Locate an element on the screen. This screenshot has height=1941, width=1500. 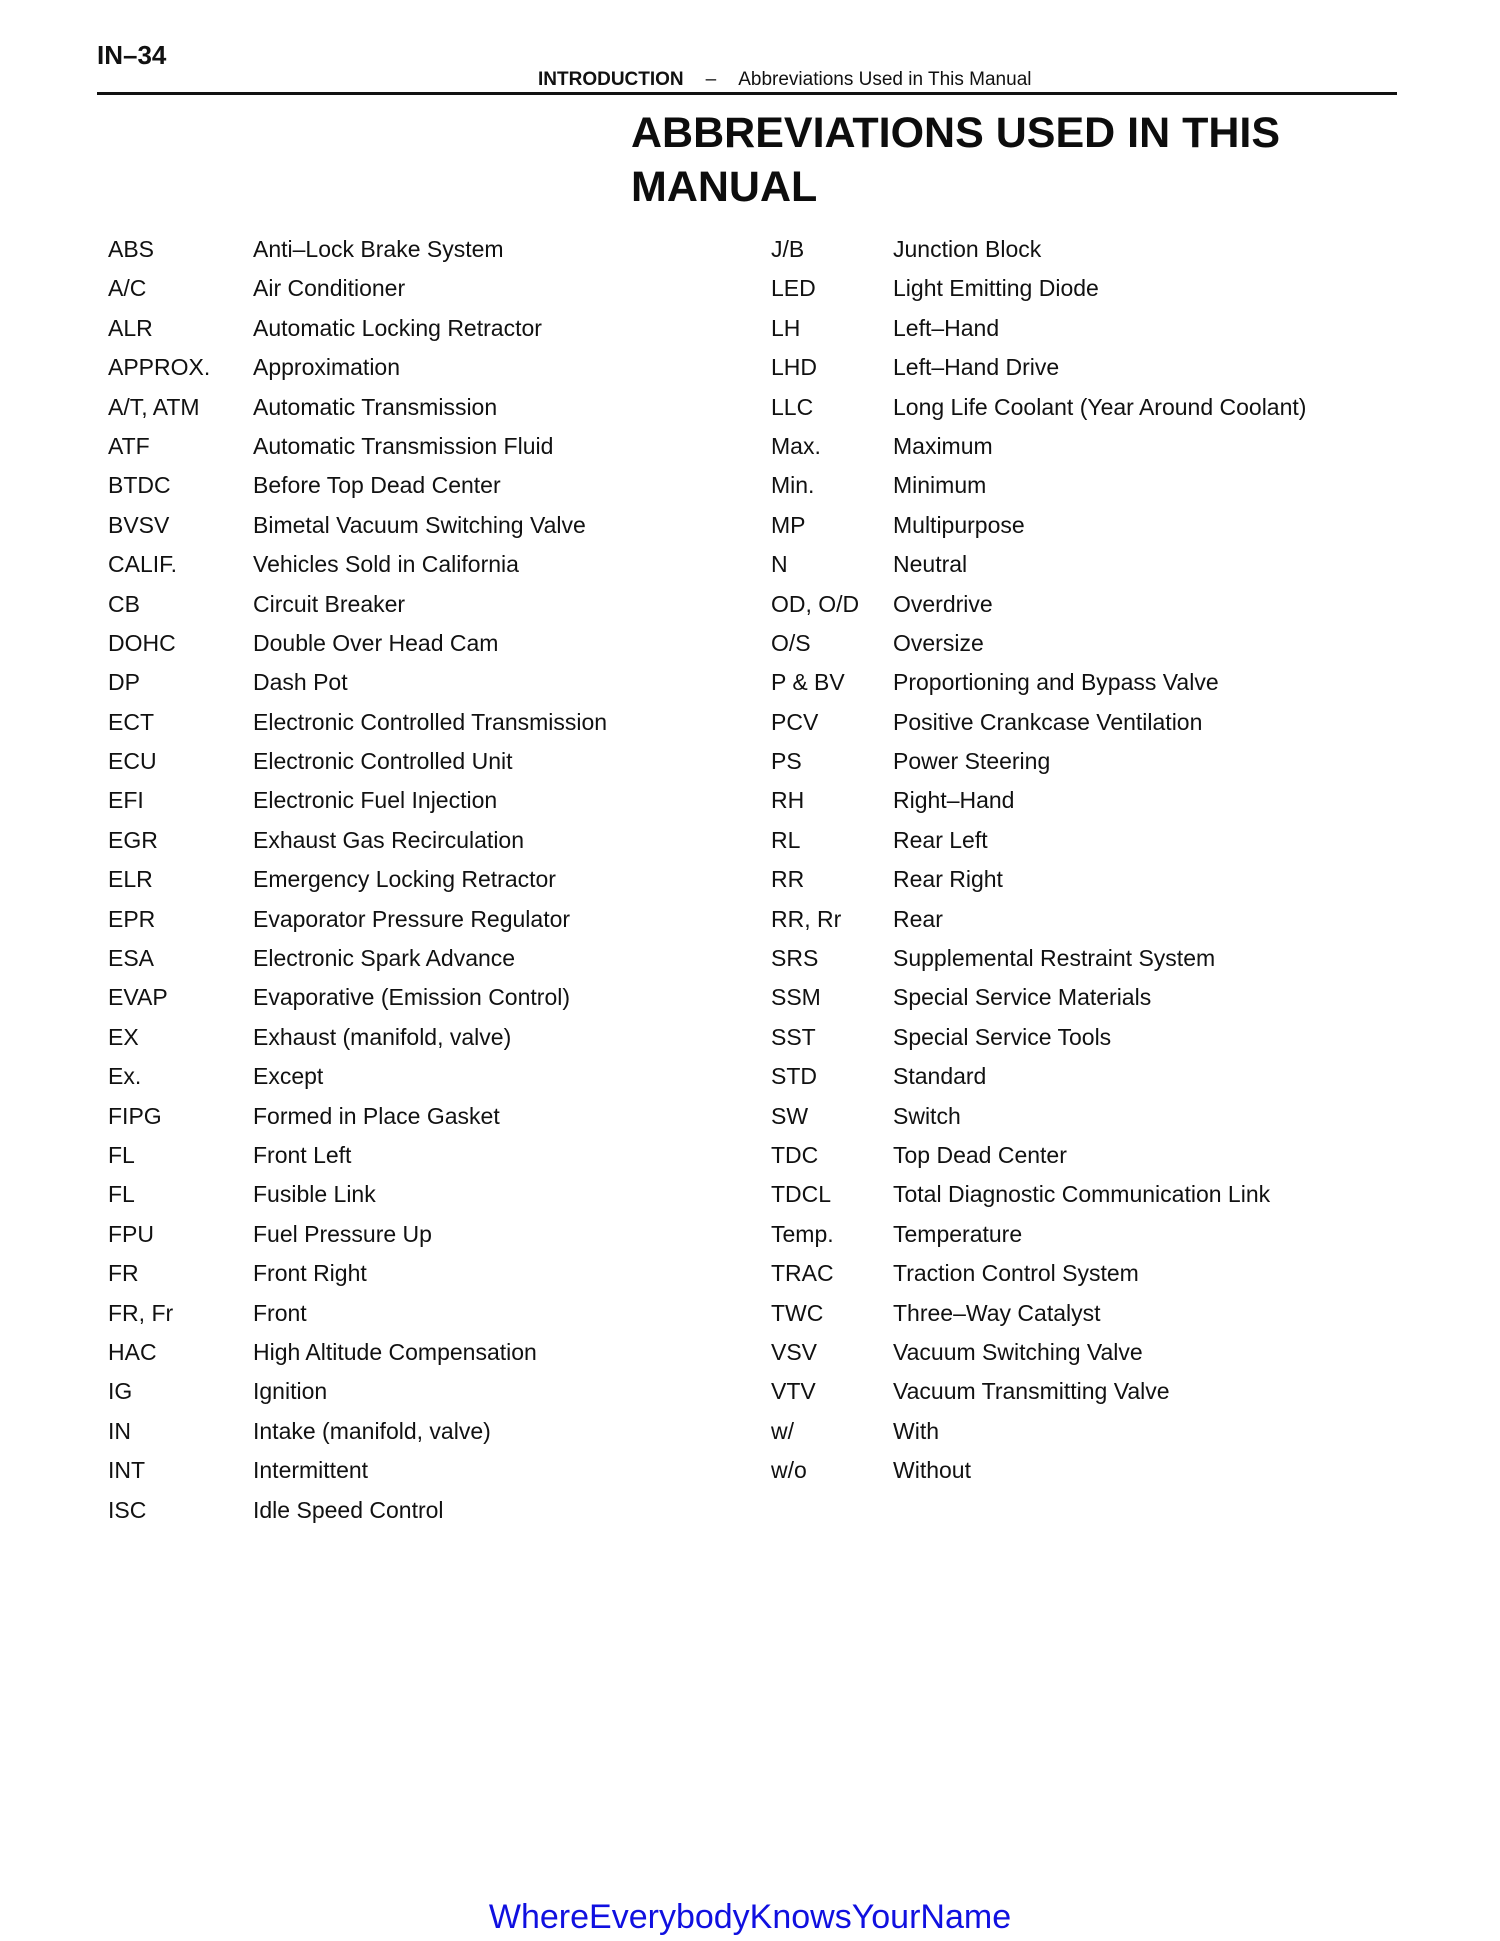
abbreviation-term: ECU is located at coordinates (132, 761).